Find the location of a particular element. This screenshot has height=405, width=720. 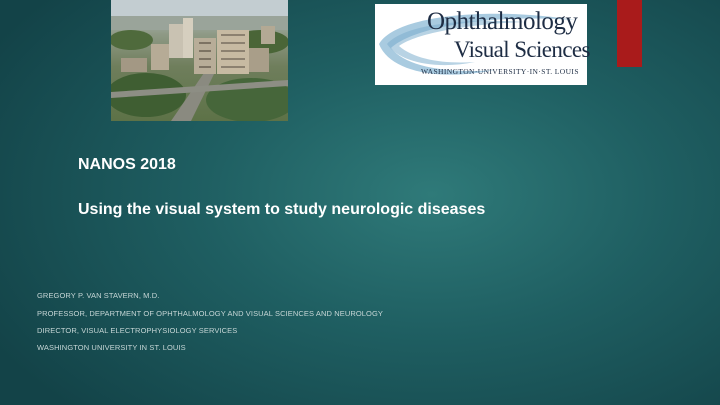

red-accent-bar is located at coordinates (629, 33).